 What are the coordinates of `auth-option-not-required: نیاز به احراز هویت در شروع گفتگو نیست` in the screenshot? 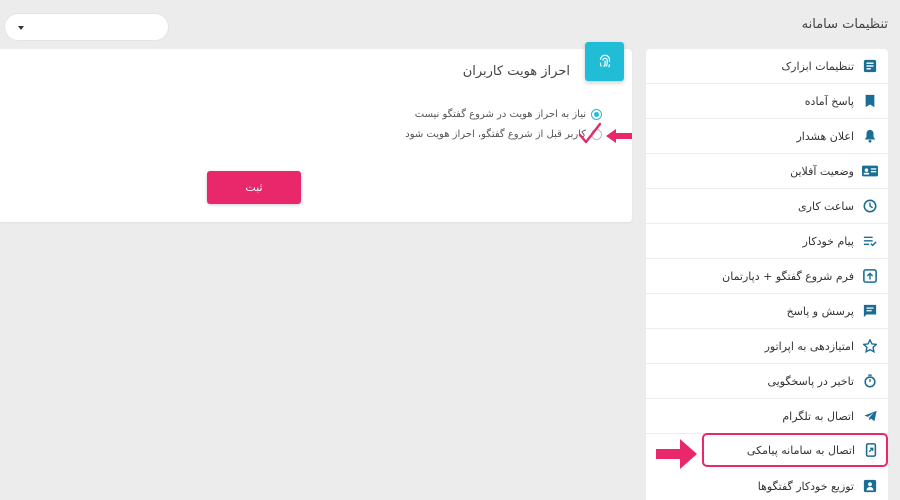 It's located at (508, 114).